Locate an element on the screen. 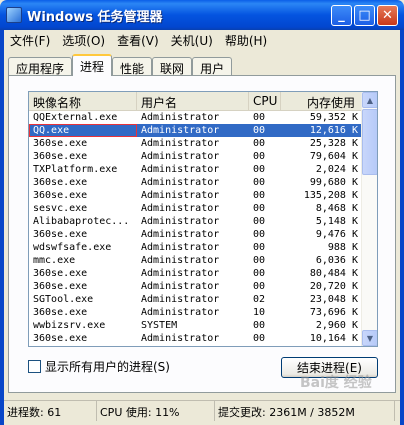 This screenshot has width=404, height=425. process-list-header: 映像名称 用户名 CPU 内存使用 is located at coordinates (195, 101).